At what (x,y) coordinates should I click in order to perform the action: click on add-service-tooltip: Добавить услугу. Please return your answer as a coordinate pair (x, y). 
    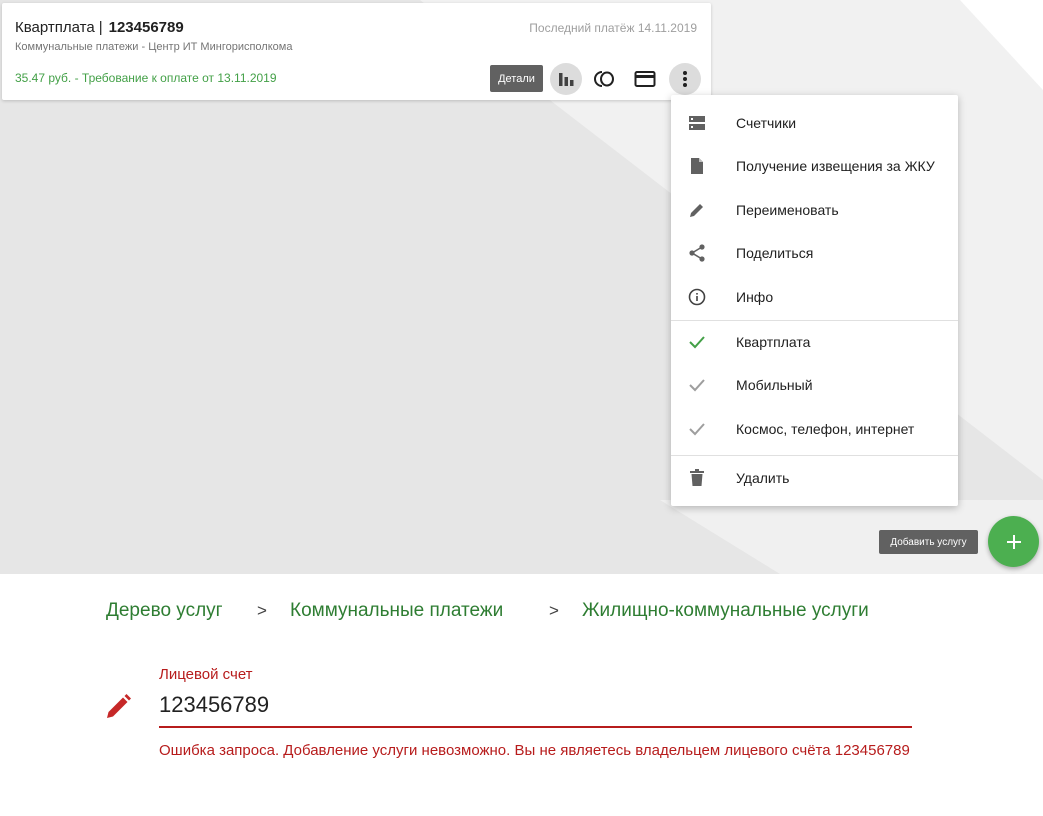
    Looking at the image, I should click on (928, 542).